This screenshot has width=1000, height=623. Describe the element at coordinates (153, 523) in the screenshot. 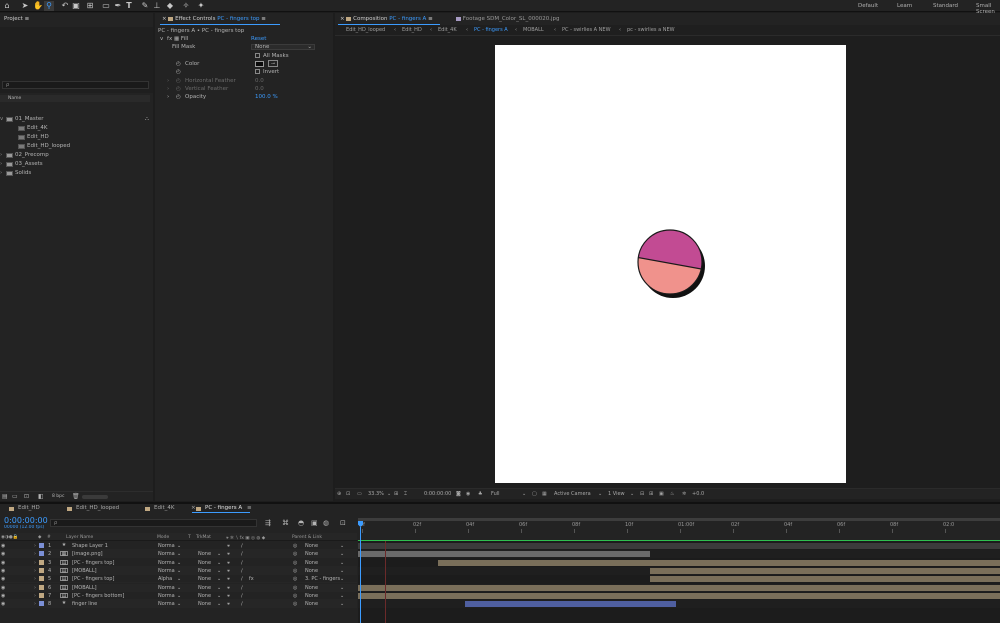

I see `timeline-search-input: ρ` at that location.